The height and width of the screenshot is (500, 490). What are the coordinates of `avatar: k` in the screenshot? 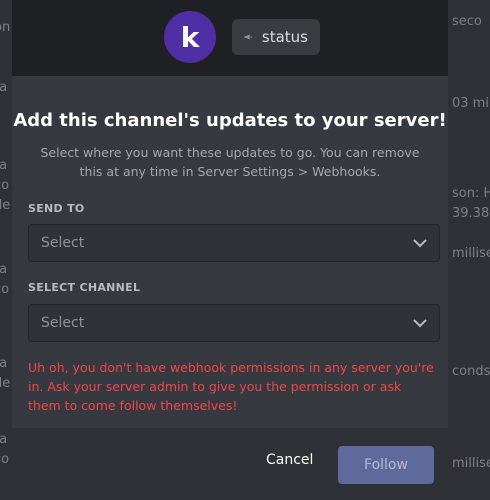 It's located at (190, 37).